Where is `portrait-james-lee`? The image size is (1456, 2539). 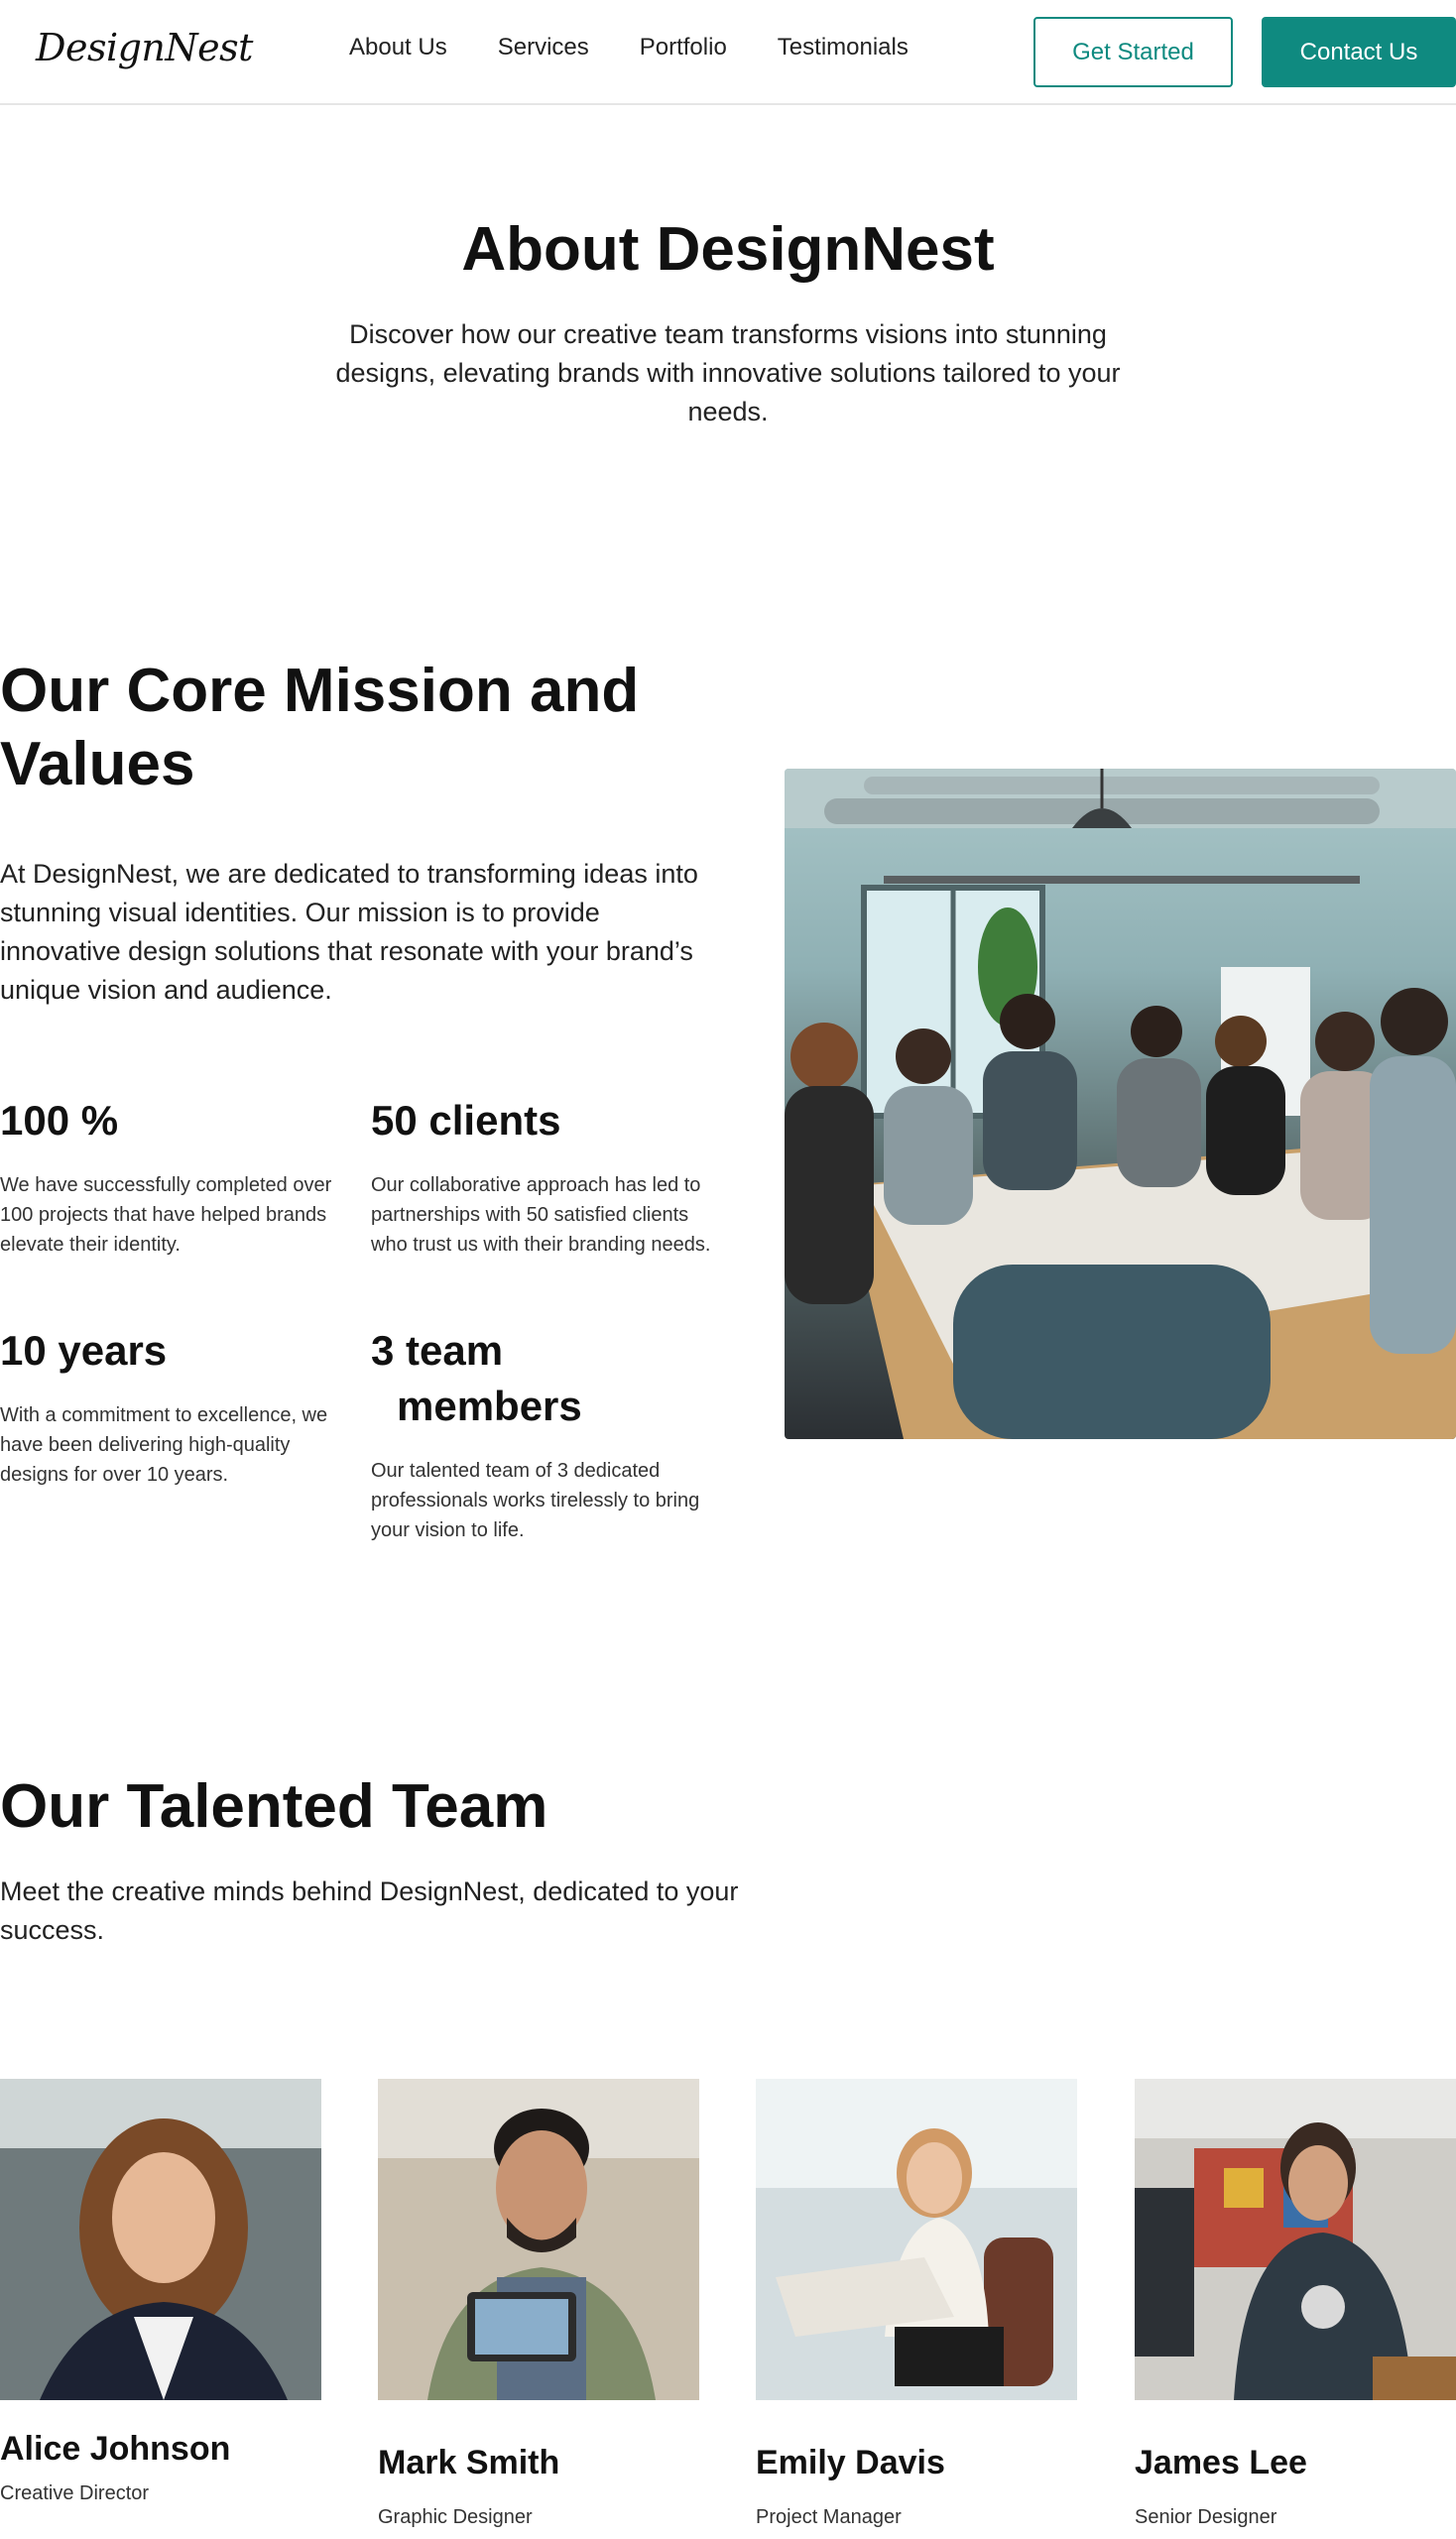 portrait-james-lee is located at coordinates (1295, 2239).